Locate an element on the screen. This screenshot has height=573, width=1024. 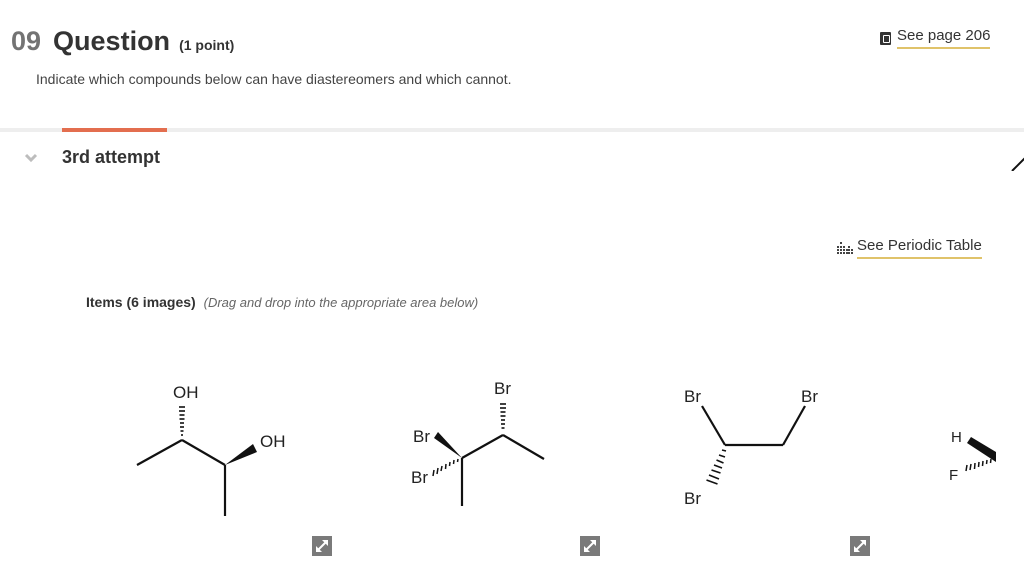
chevron-down-icon is located at coordinates (31, 157).